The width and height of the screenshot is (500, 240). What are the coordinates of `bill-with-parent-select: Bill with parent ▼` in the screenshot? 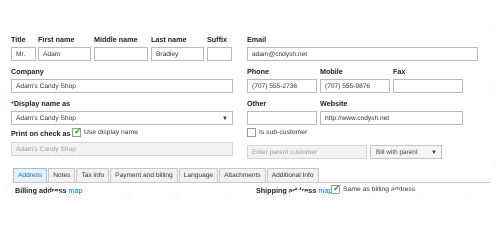 It's located at (406, 152).